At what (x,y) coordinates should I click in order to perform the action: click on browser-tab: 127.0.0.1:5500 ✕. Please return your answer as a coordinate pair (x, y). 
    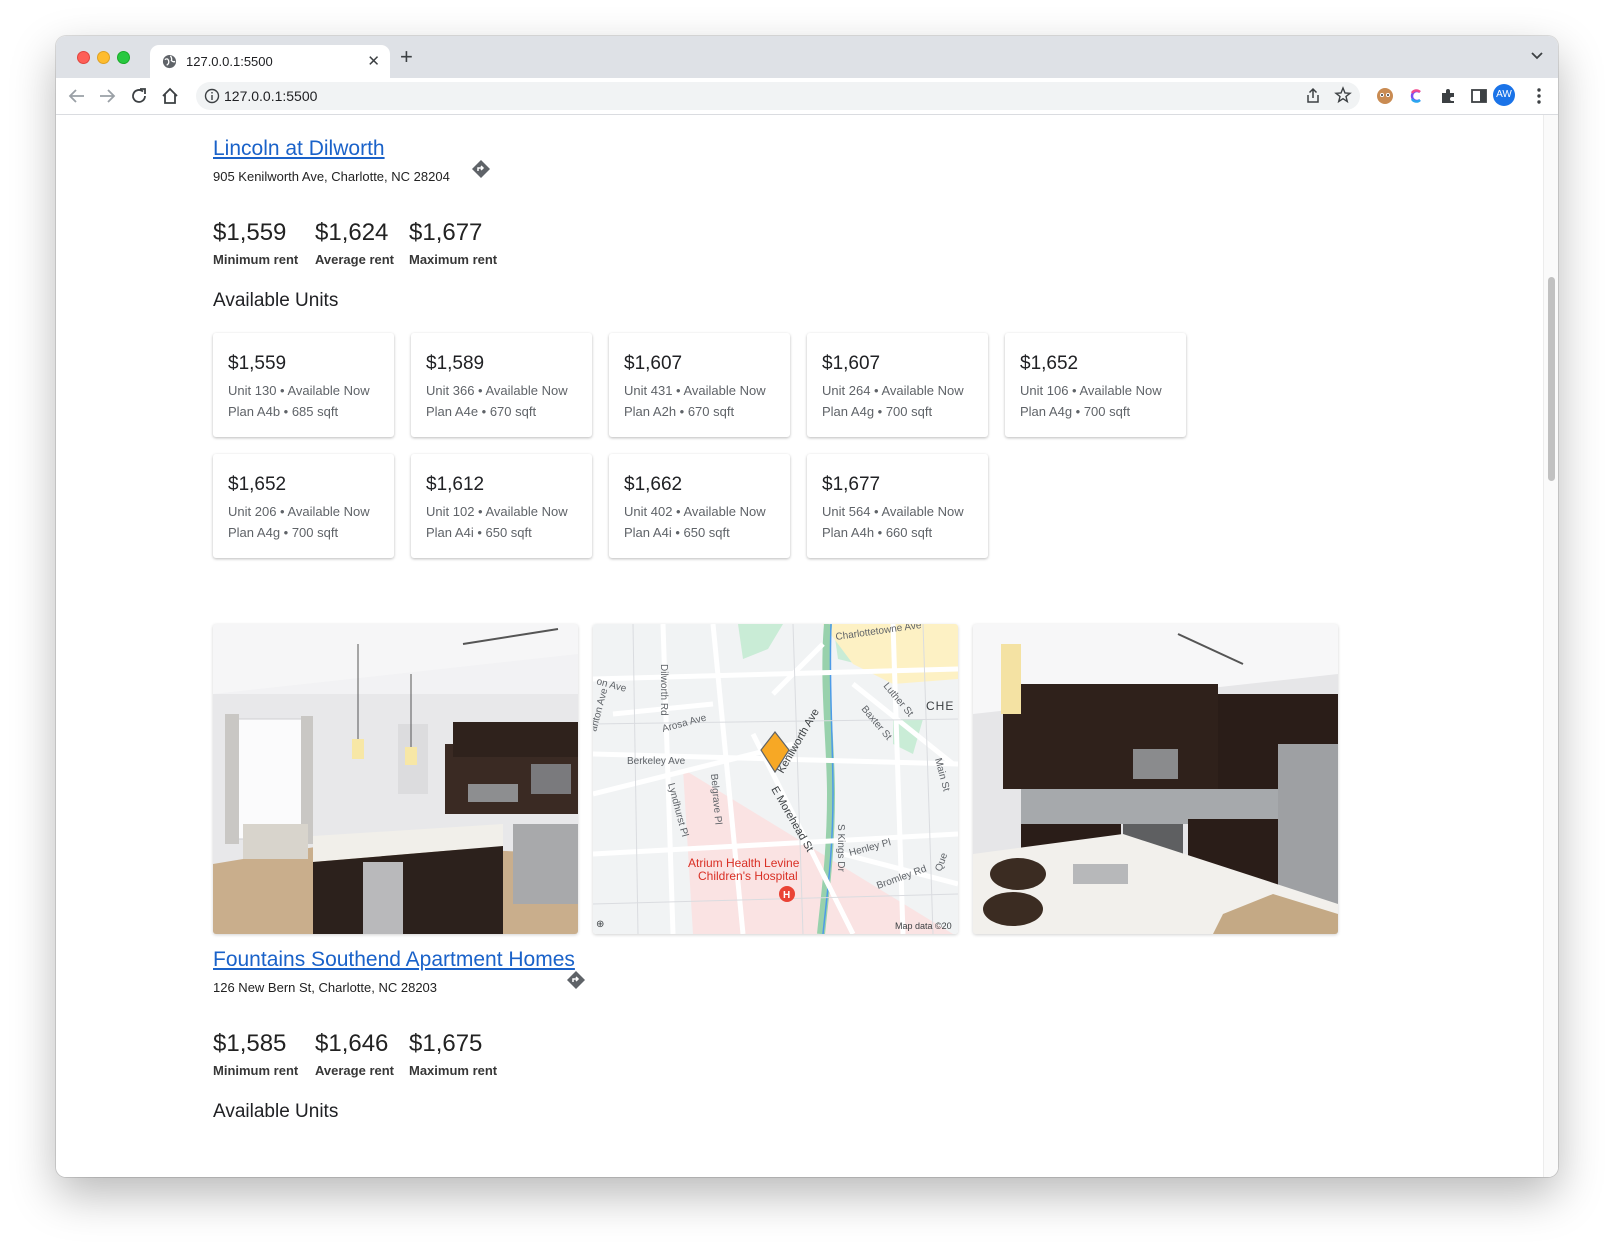
    Looking at the image, I should click on (270, 61).